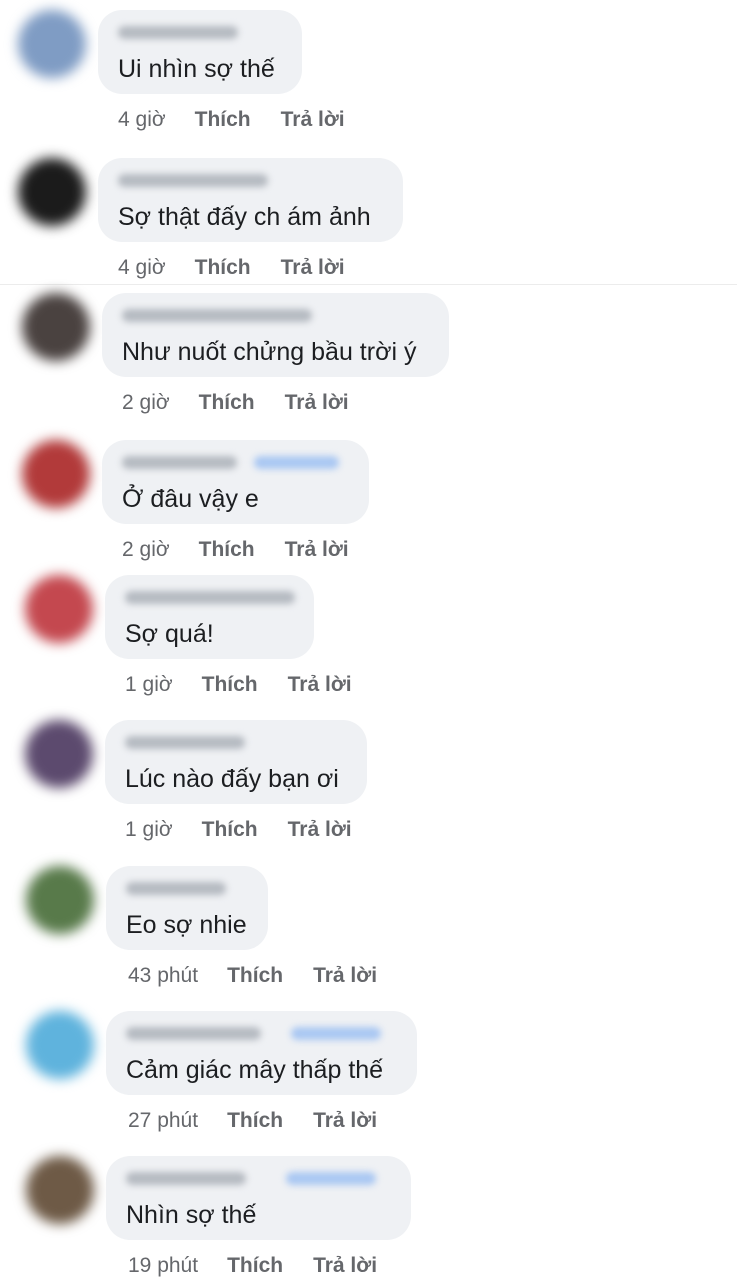 This screenshot has width=737, height=1286. Describe the element at coordinates (250, 200) in the screenshot. I see `comment-bubble: Sợ thật đấy ch ám ảnh` at that location.